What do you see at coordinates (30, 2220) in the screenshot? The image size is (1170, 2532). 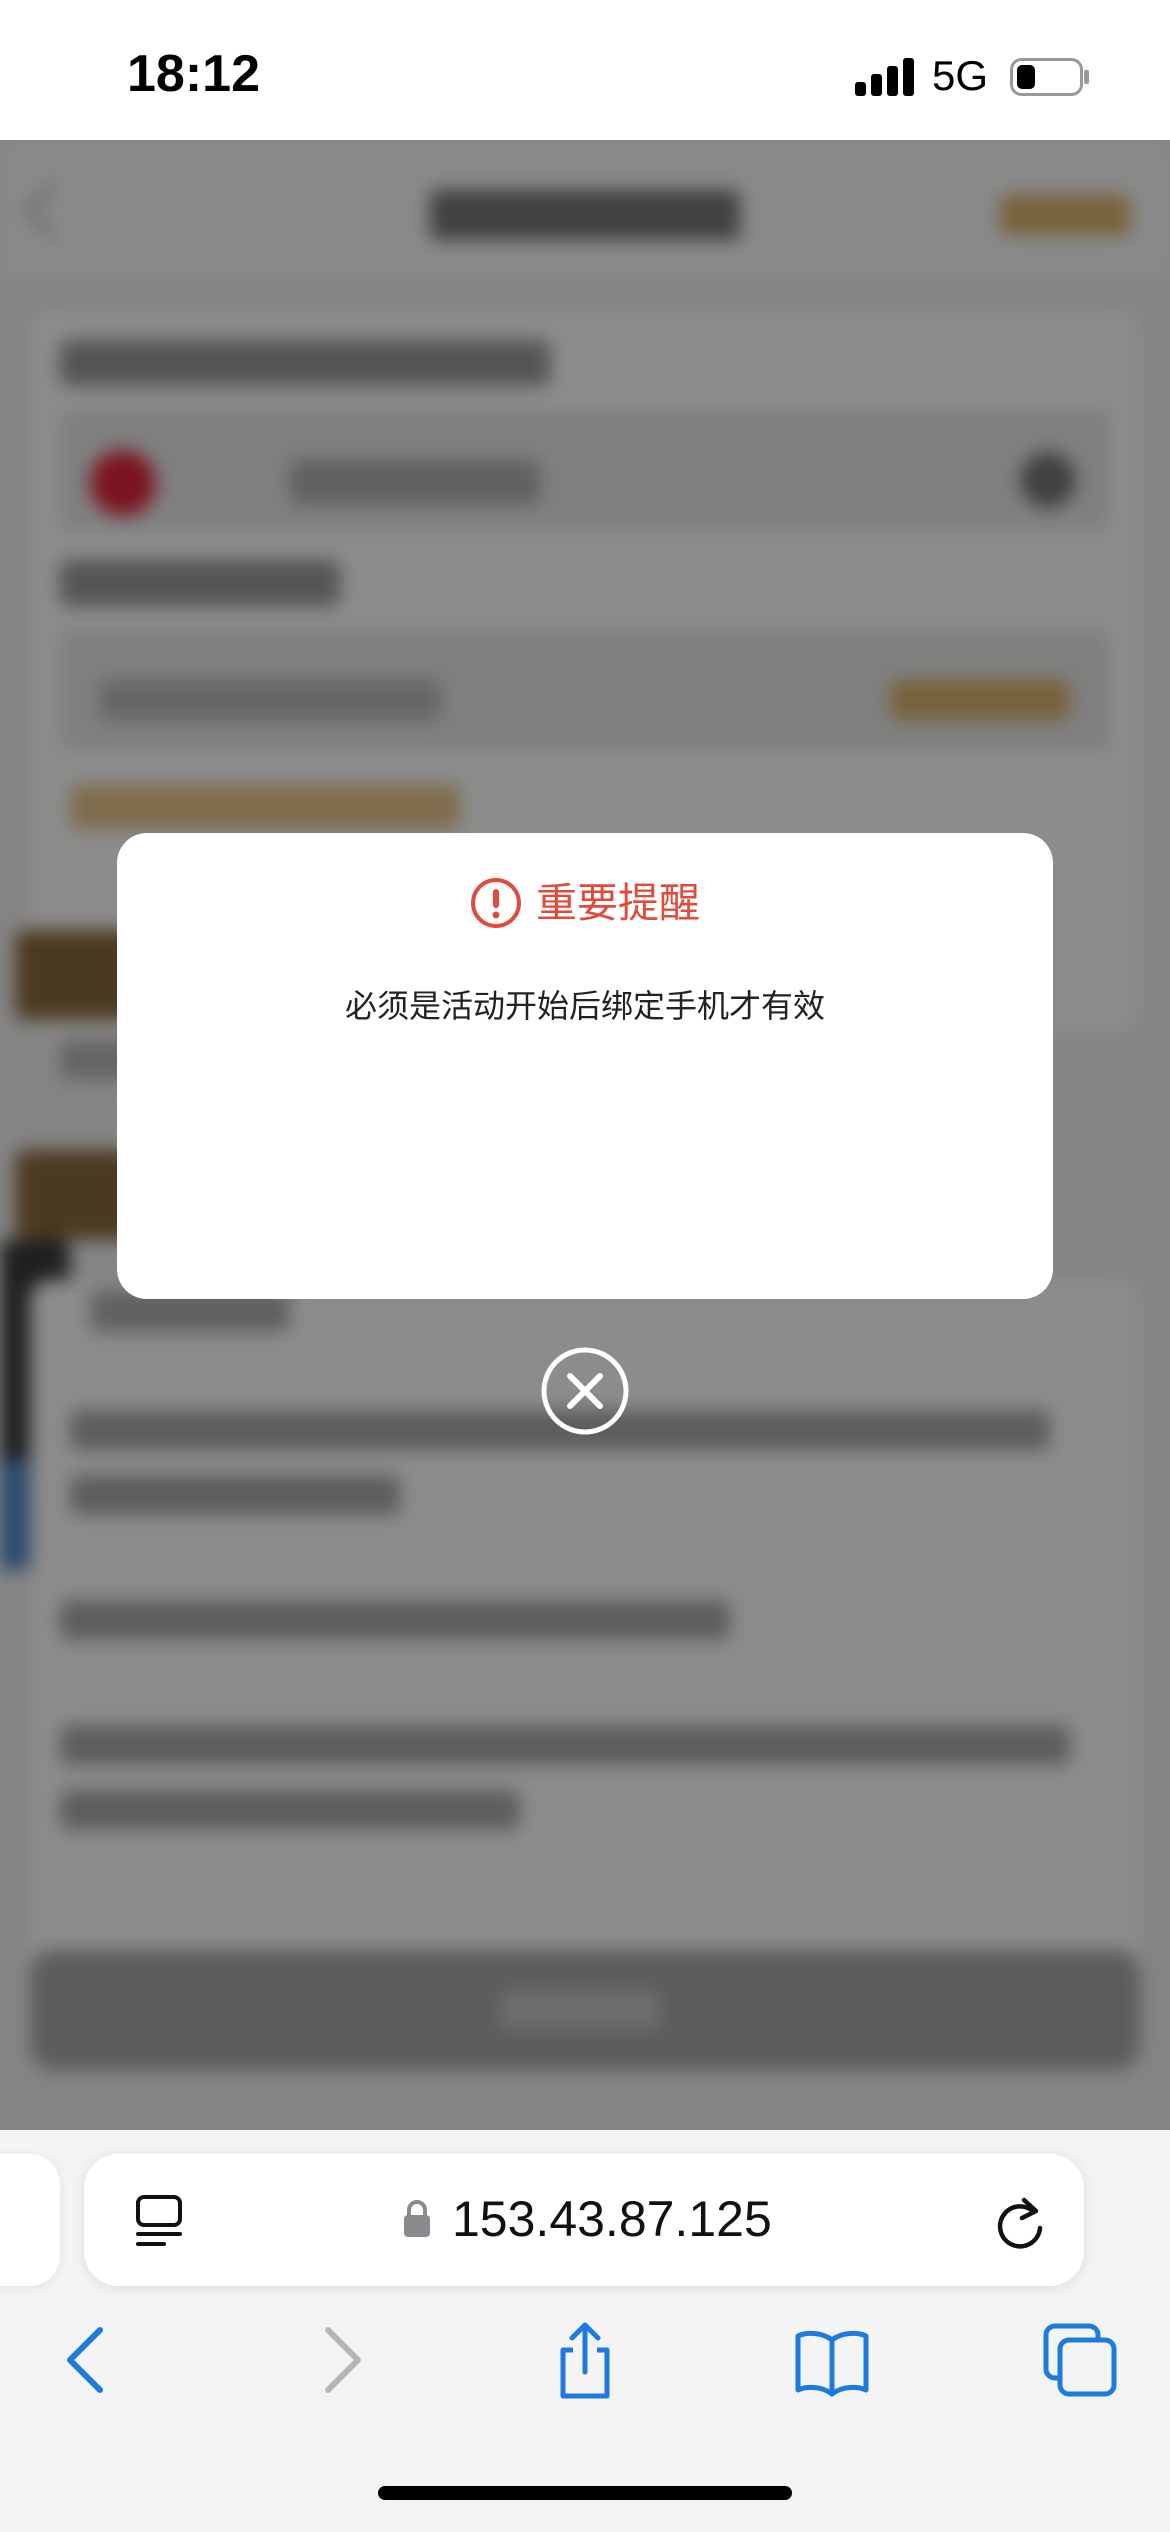 I see `previous-tab-preview` at bounding box center [30, 2220].